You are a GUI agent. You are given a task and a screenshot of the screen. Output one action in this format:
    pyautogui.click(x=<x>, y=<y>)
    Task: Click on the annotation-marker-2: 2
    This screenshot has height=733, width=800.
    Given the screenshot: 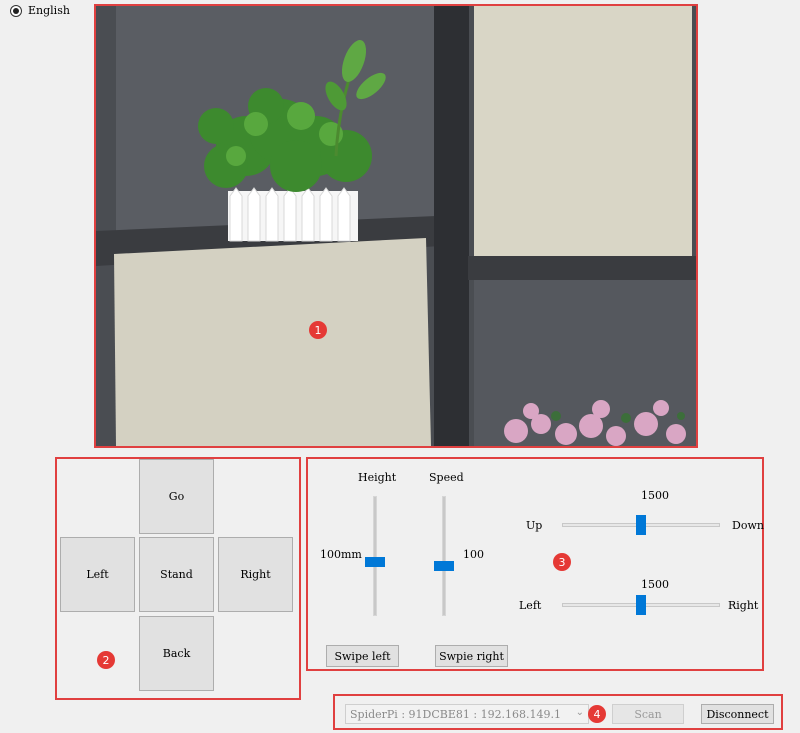 What is the action you would take?
    pyautogui.click(x=106, y=660)
    